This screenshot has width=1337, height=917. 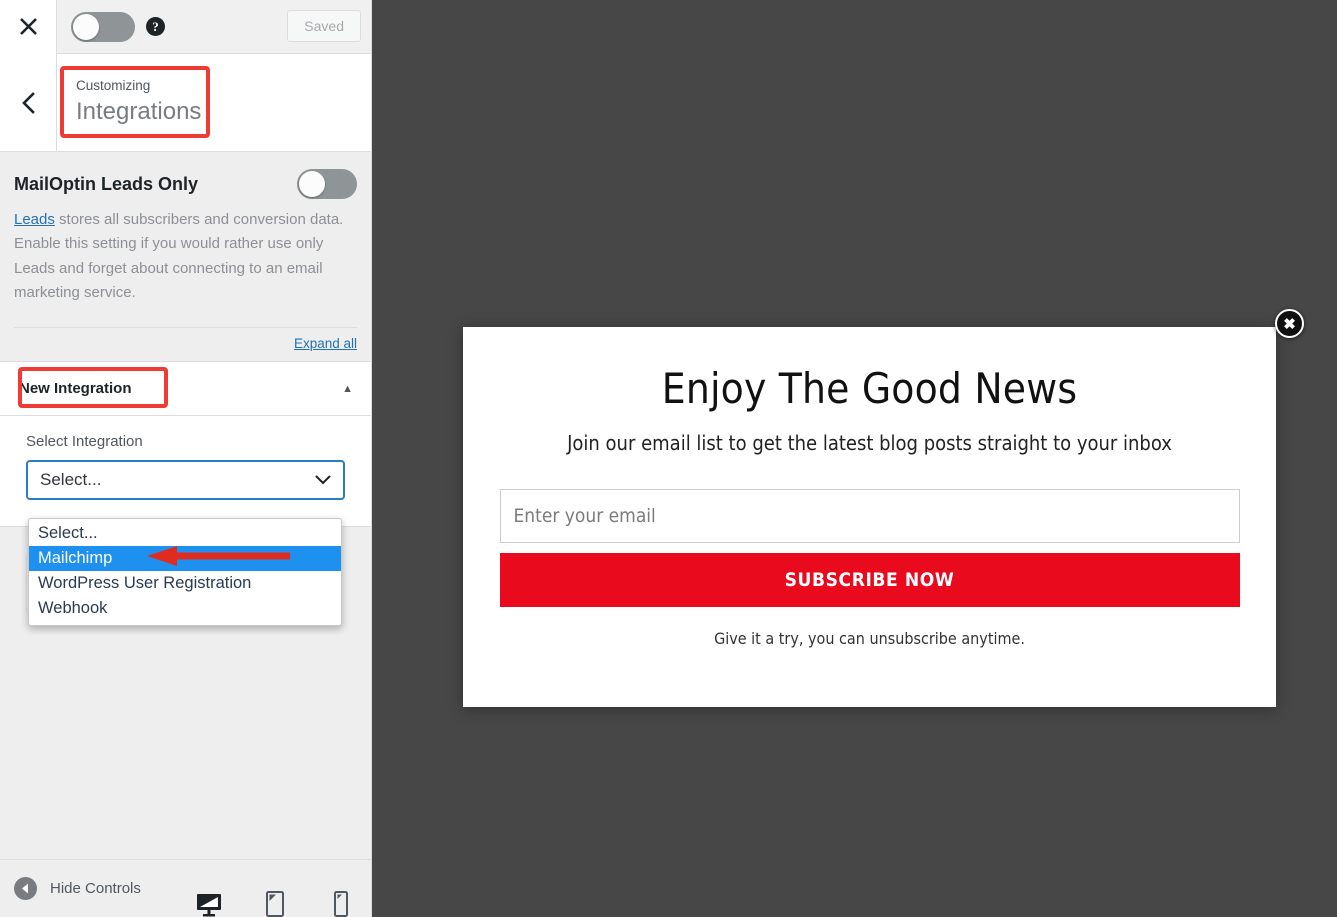 I want to click on desktop-preview-icon, so click(x=209, y=902).